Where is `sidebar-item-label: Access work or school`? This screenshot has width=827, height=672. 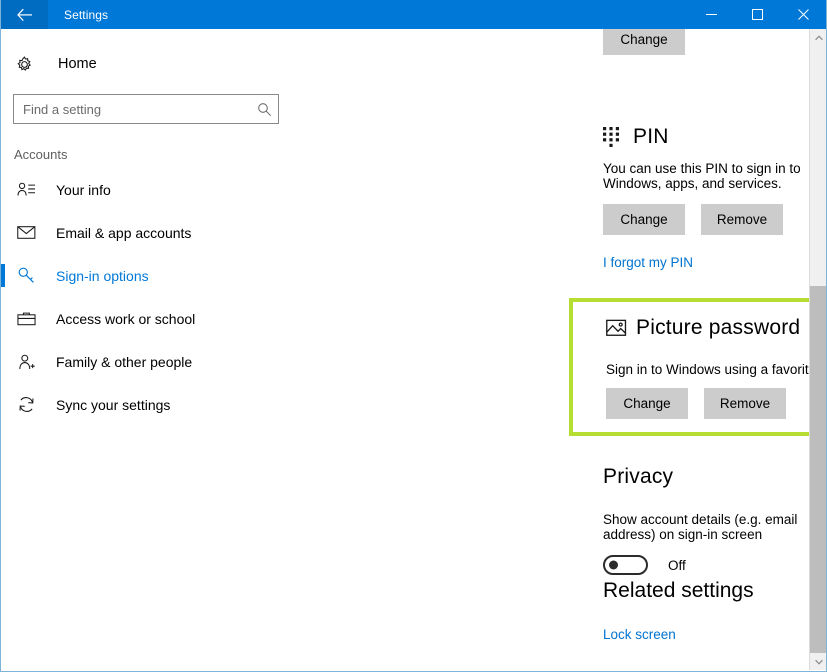 sidebar-item-label: Access work or school is located at coordinates (126, 318).